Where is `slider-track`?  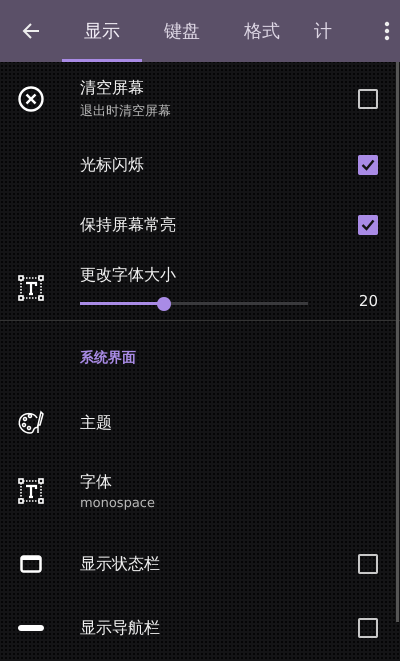
slider-track is located at coordinates (194, 303).